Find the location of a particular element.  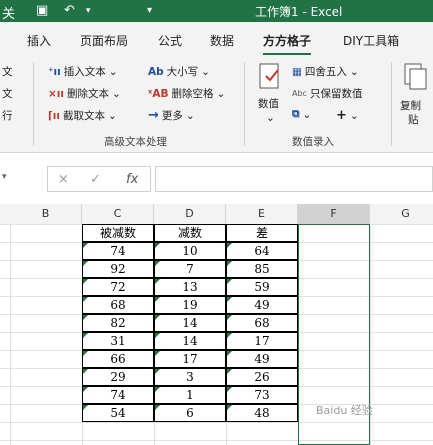

table-cell-minuend: 29 is located at coordinates (118, 377).